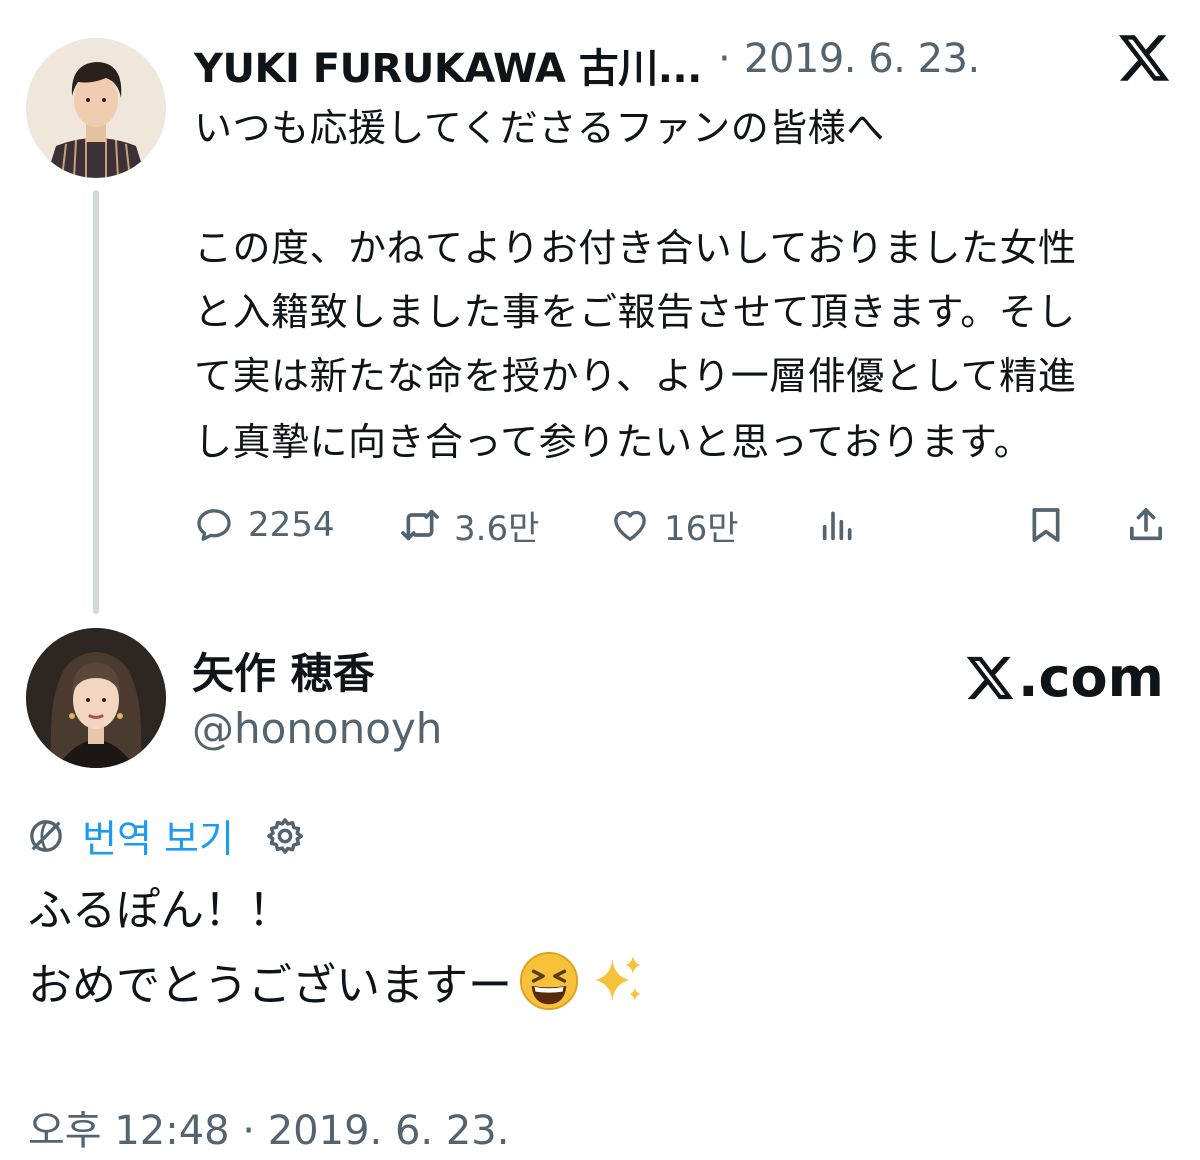 The width and height of the screenshot is (1200, 1160). I want to click on reply-button: 2254, so click(264, 525).